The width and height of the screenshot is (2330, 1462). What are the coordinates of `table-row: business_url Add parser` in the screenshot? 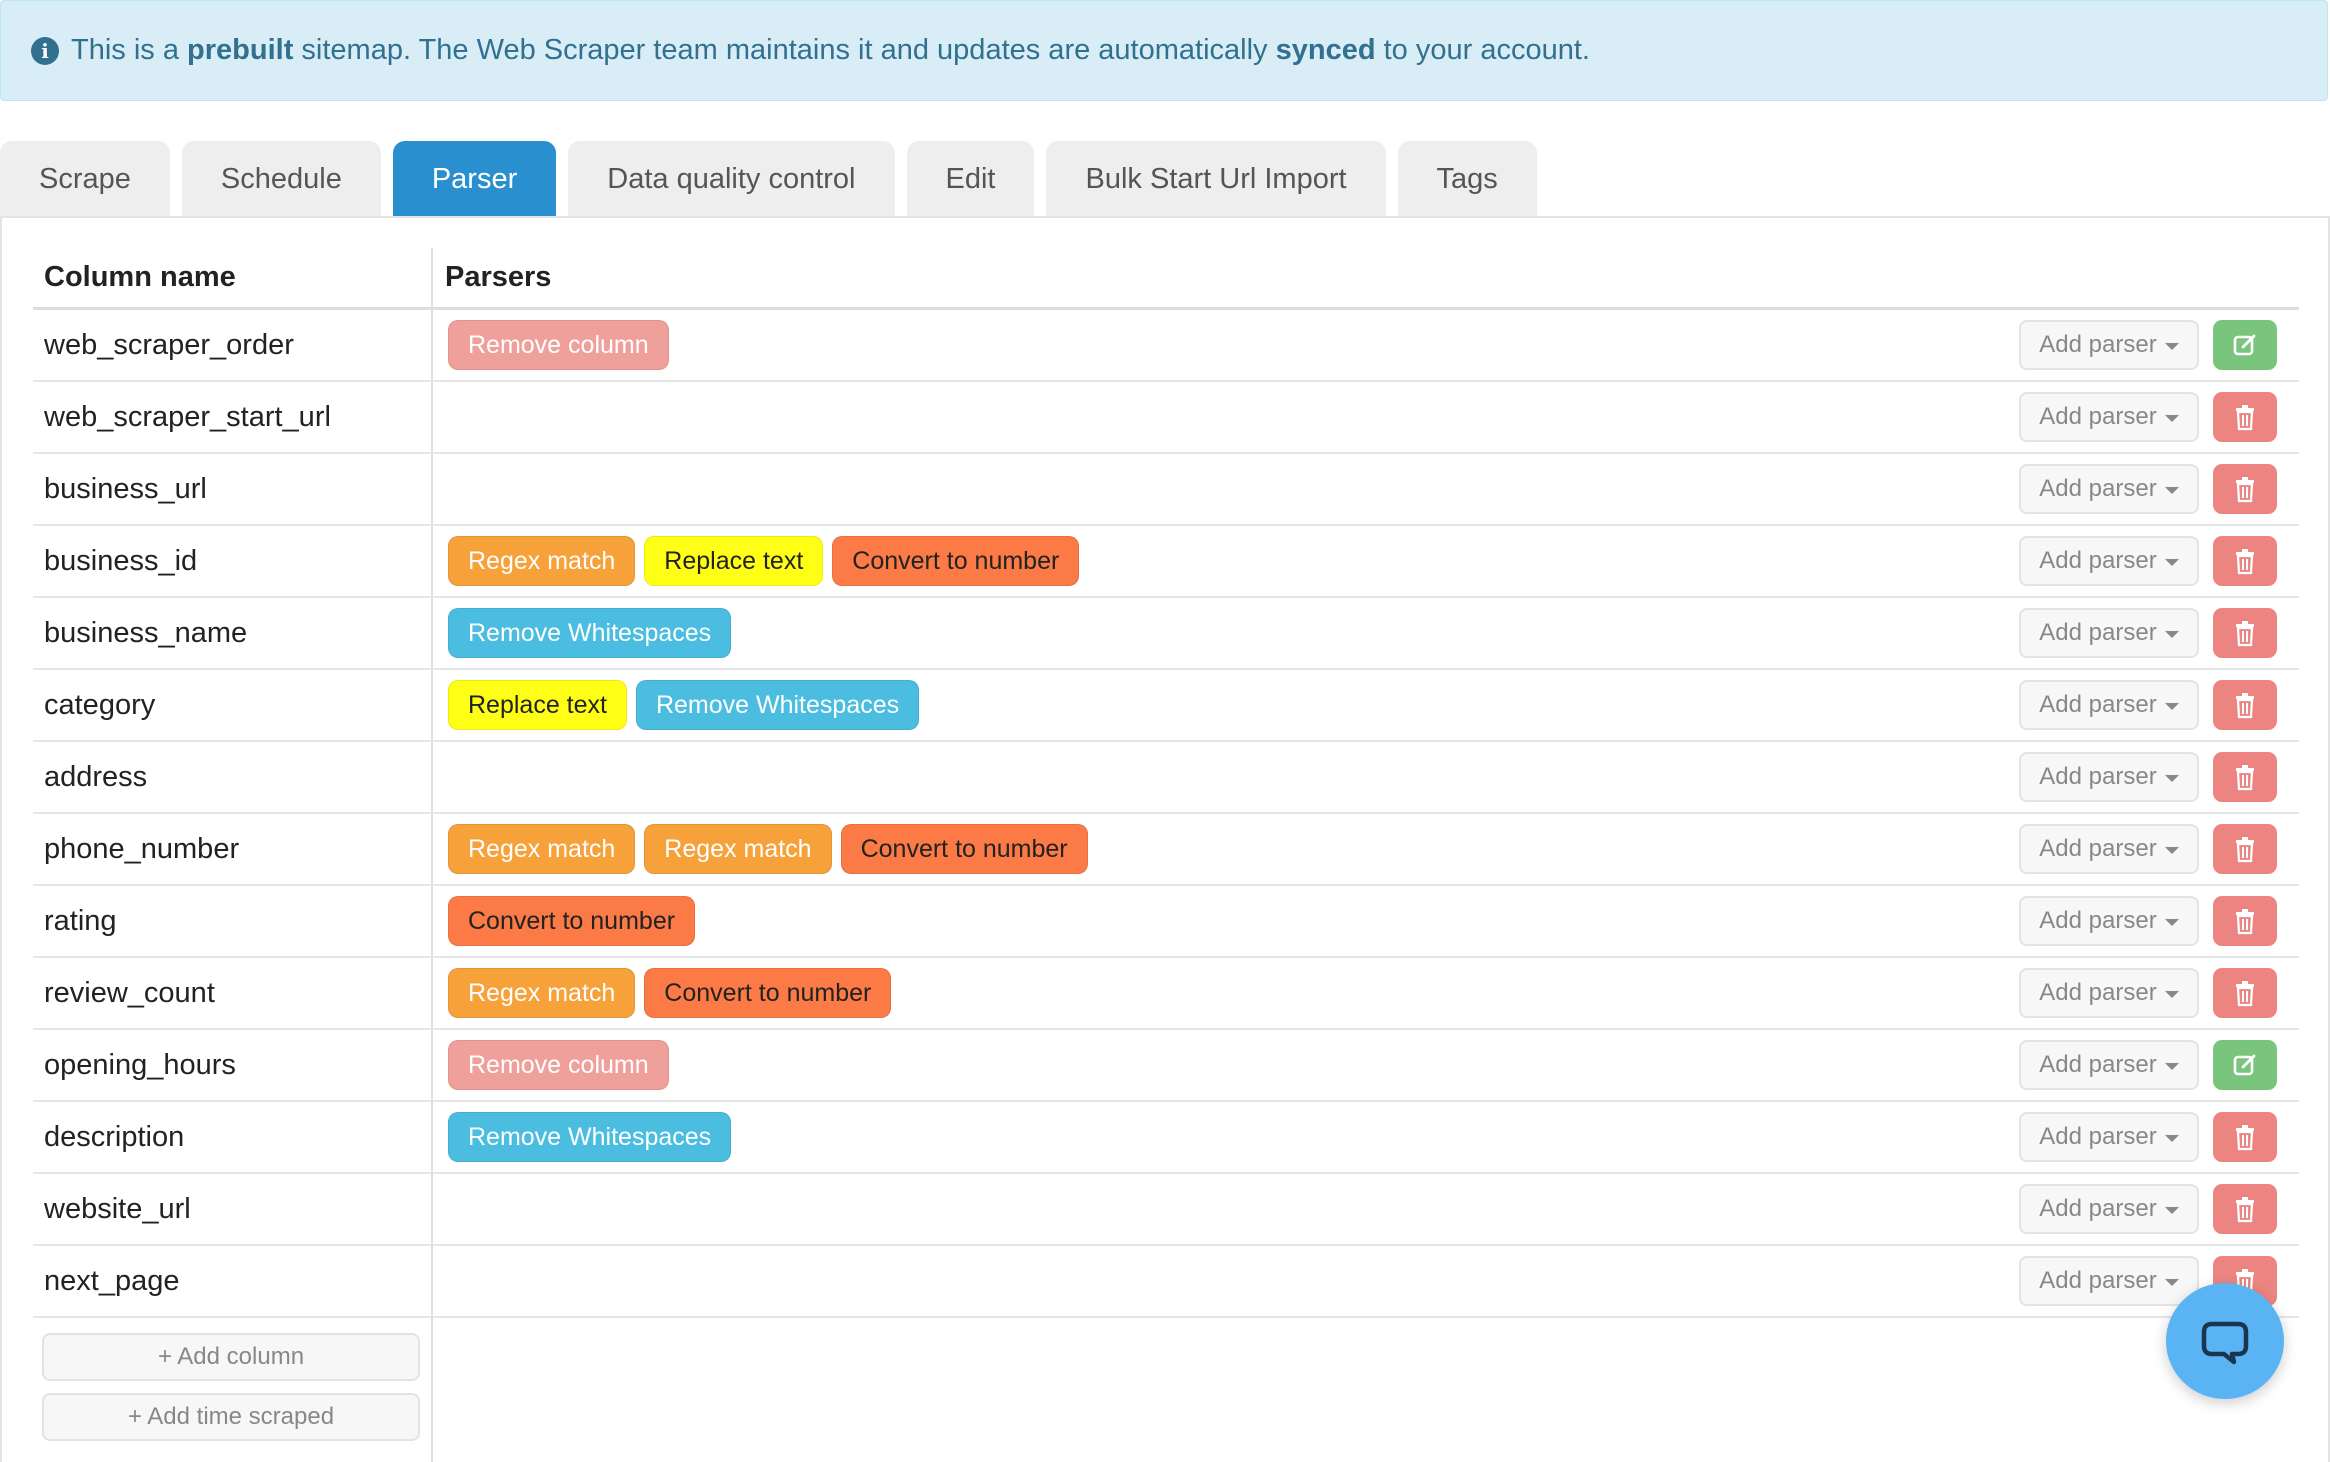 It's located at (1166, 490).